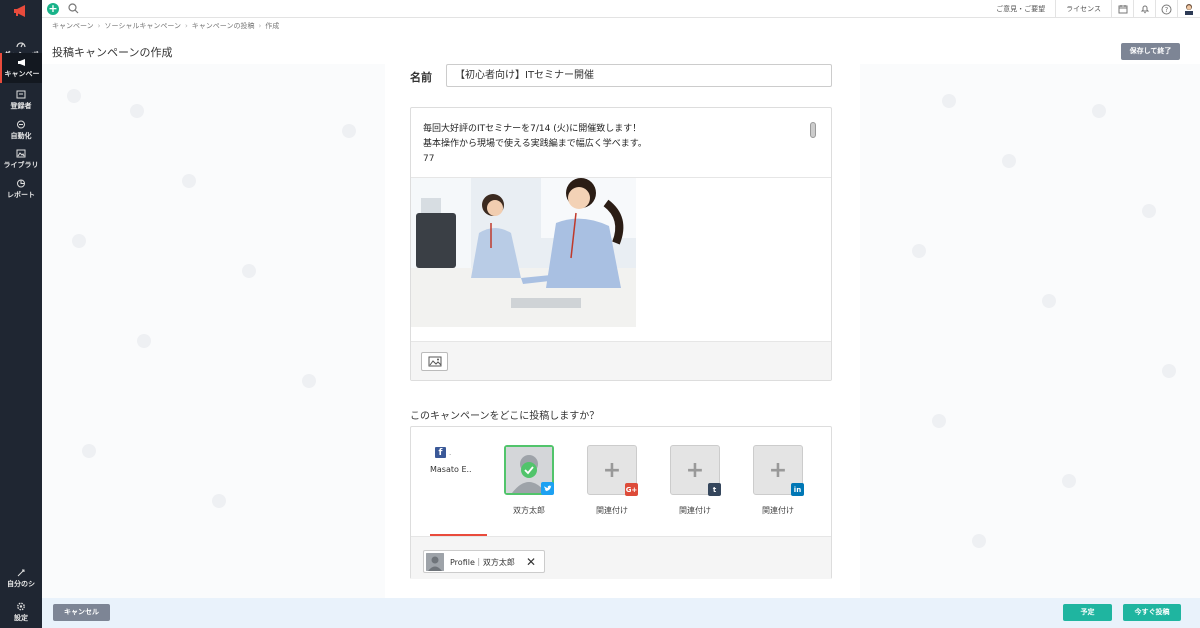  I want to click on license-link: ライセンス, so click(1084, 9).